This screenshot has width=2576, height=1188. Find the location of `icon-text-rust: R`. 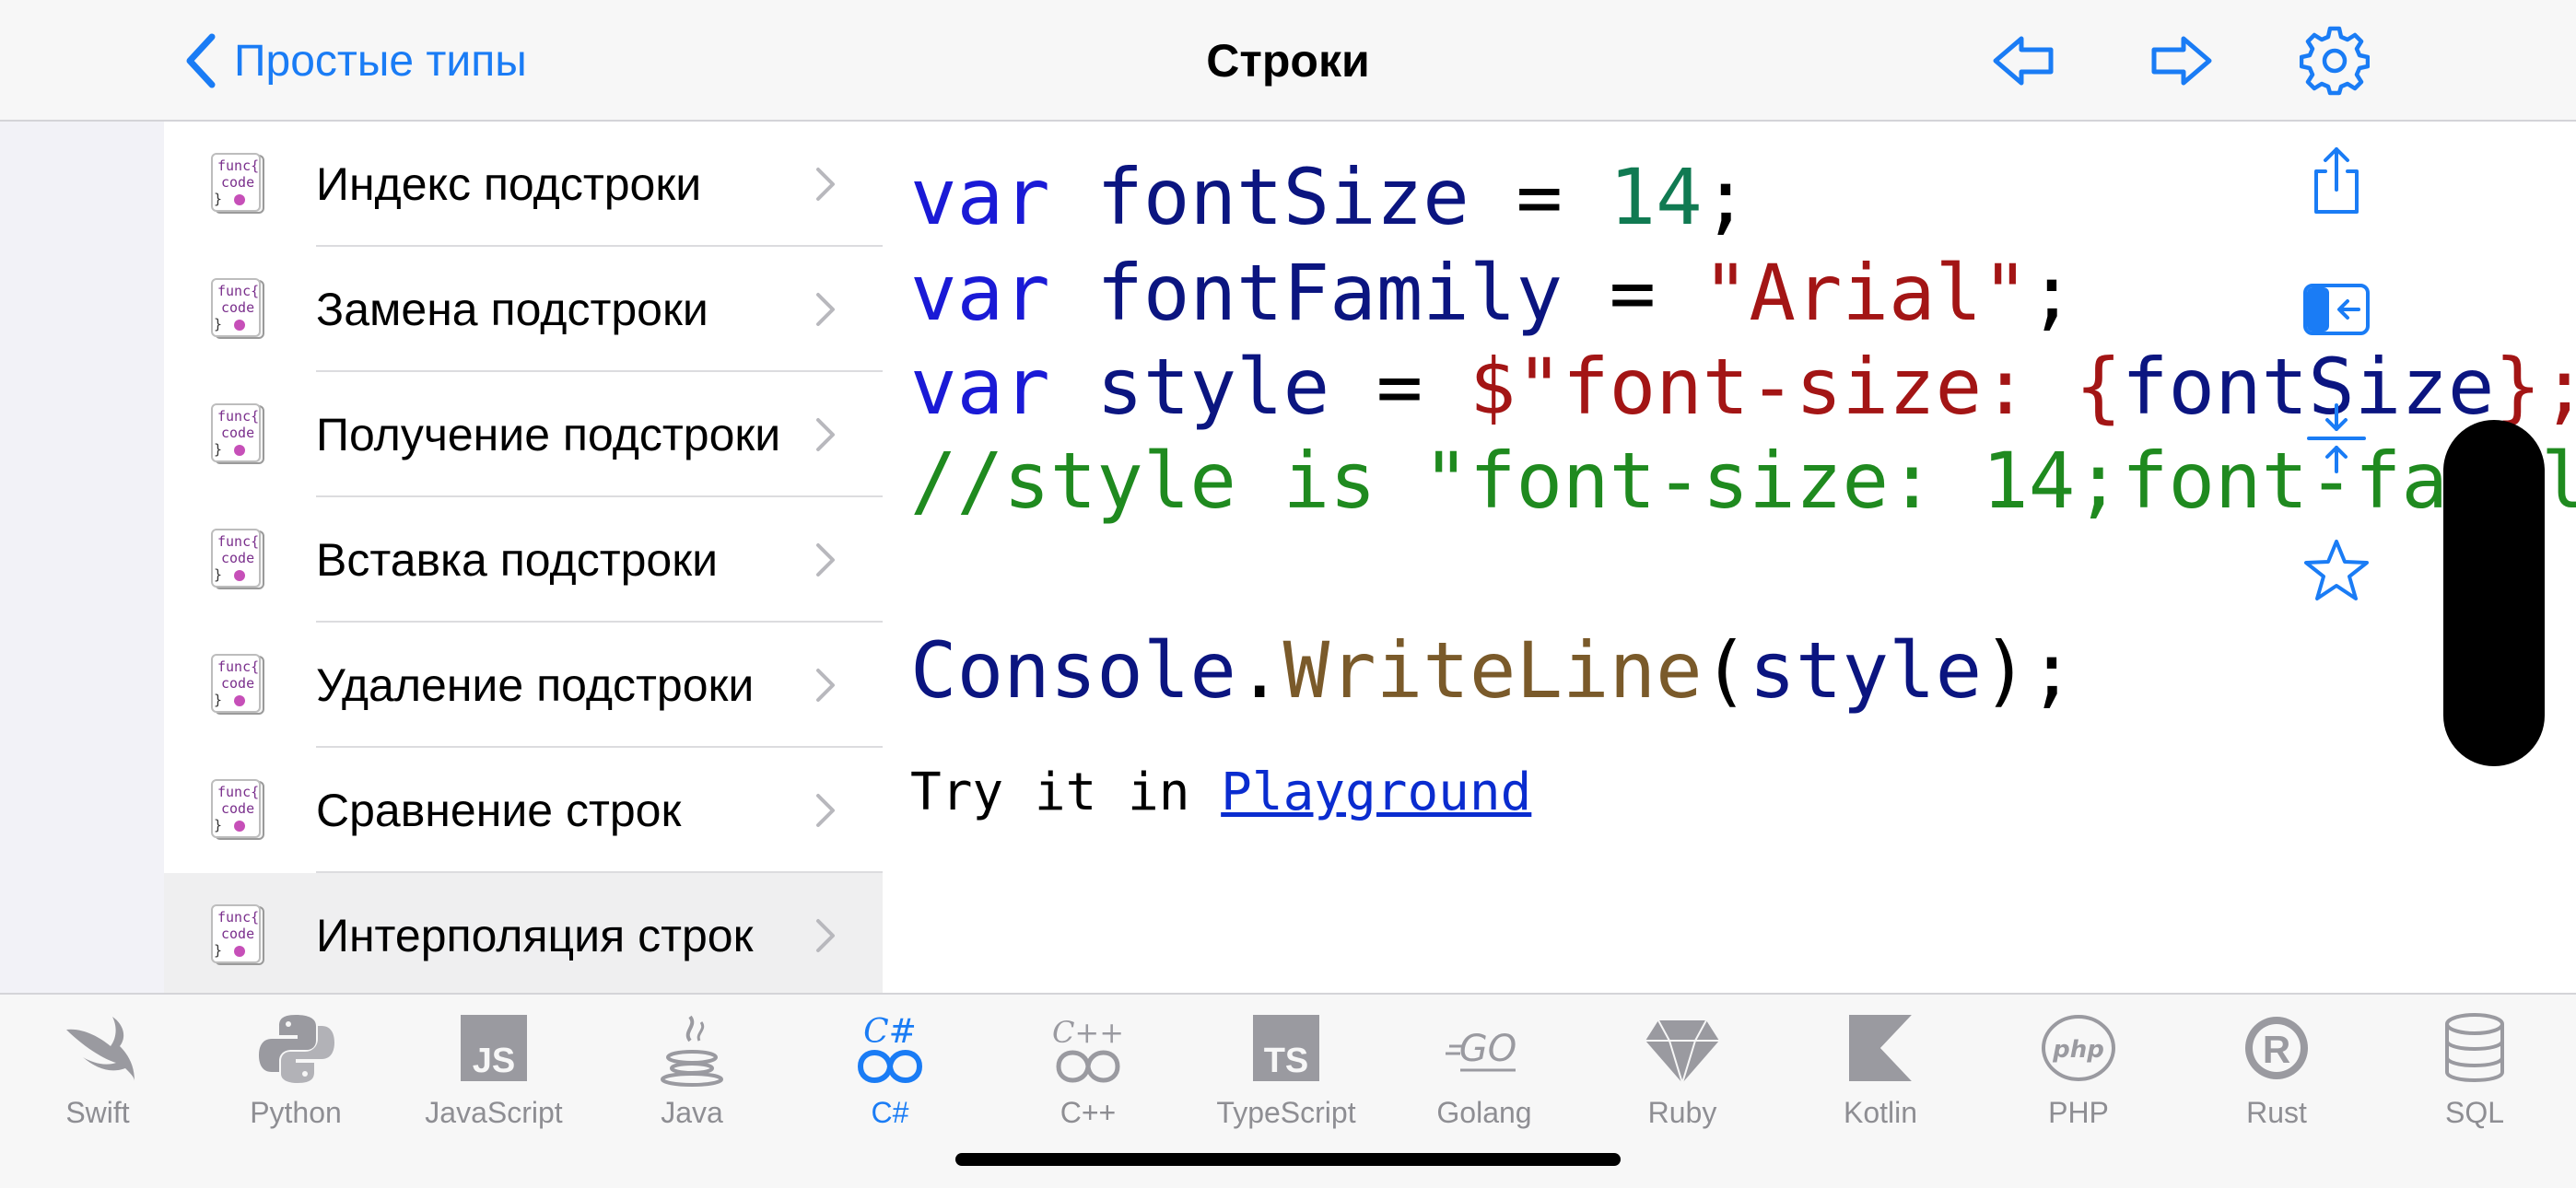

icon-text-rust: R is located at coordinates (2276, 1049).